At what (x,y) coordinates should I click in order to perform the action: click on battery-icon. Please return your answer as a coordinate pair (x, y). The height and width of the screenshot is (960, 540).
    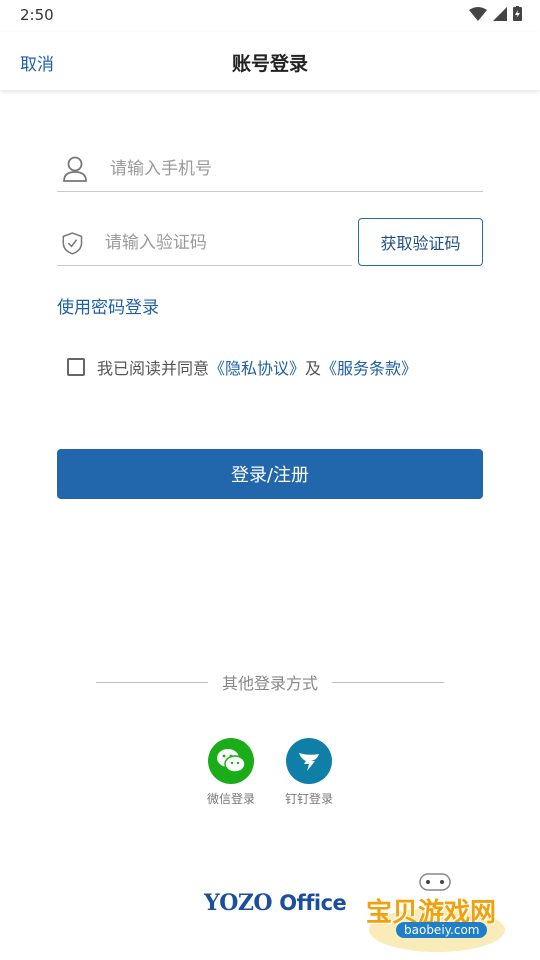
    Looking at the image, I should click on (517, 13).